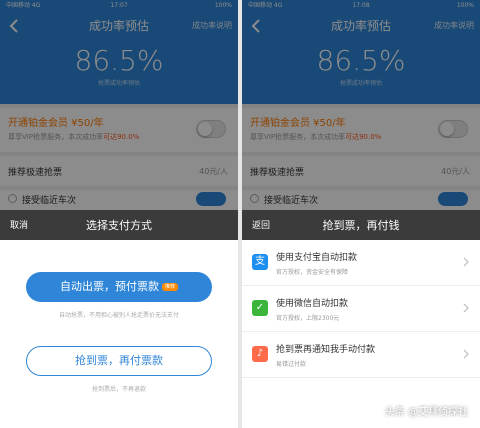 This screenshot has width=480, height=428. Describe the element at coordinates (312, 304) in the screenshot. I see `option-title: 使用微信自动扣款` at that location.